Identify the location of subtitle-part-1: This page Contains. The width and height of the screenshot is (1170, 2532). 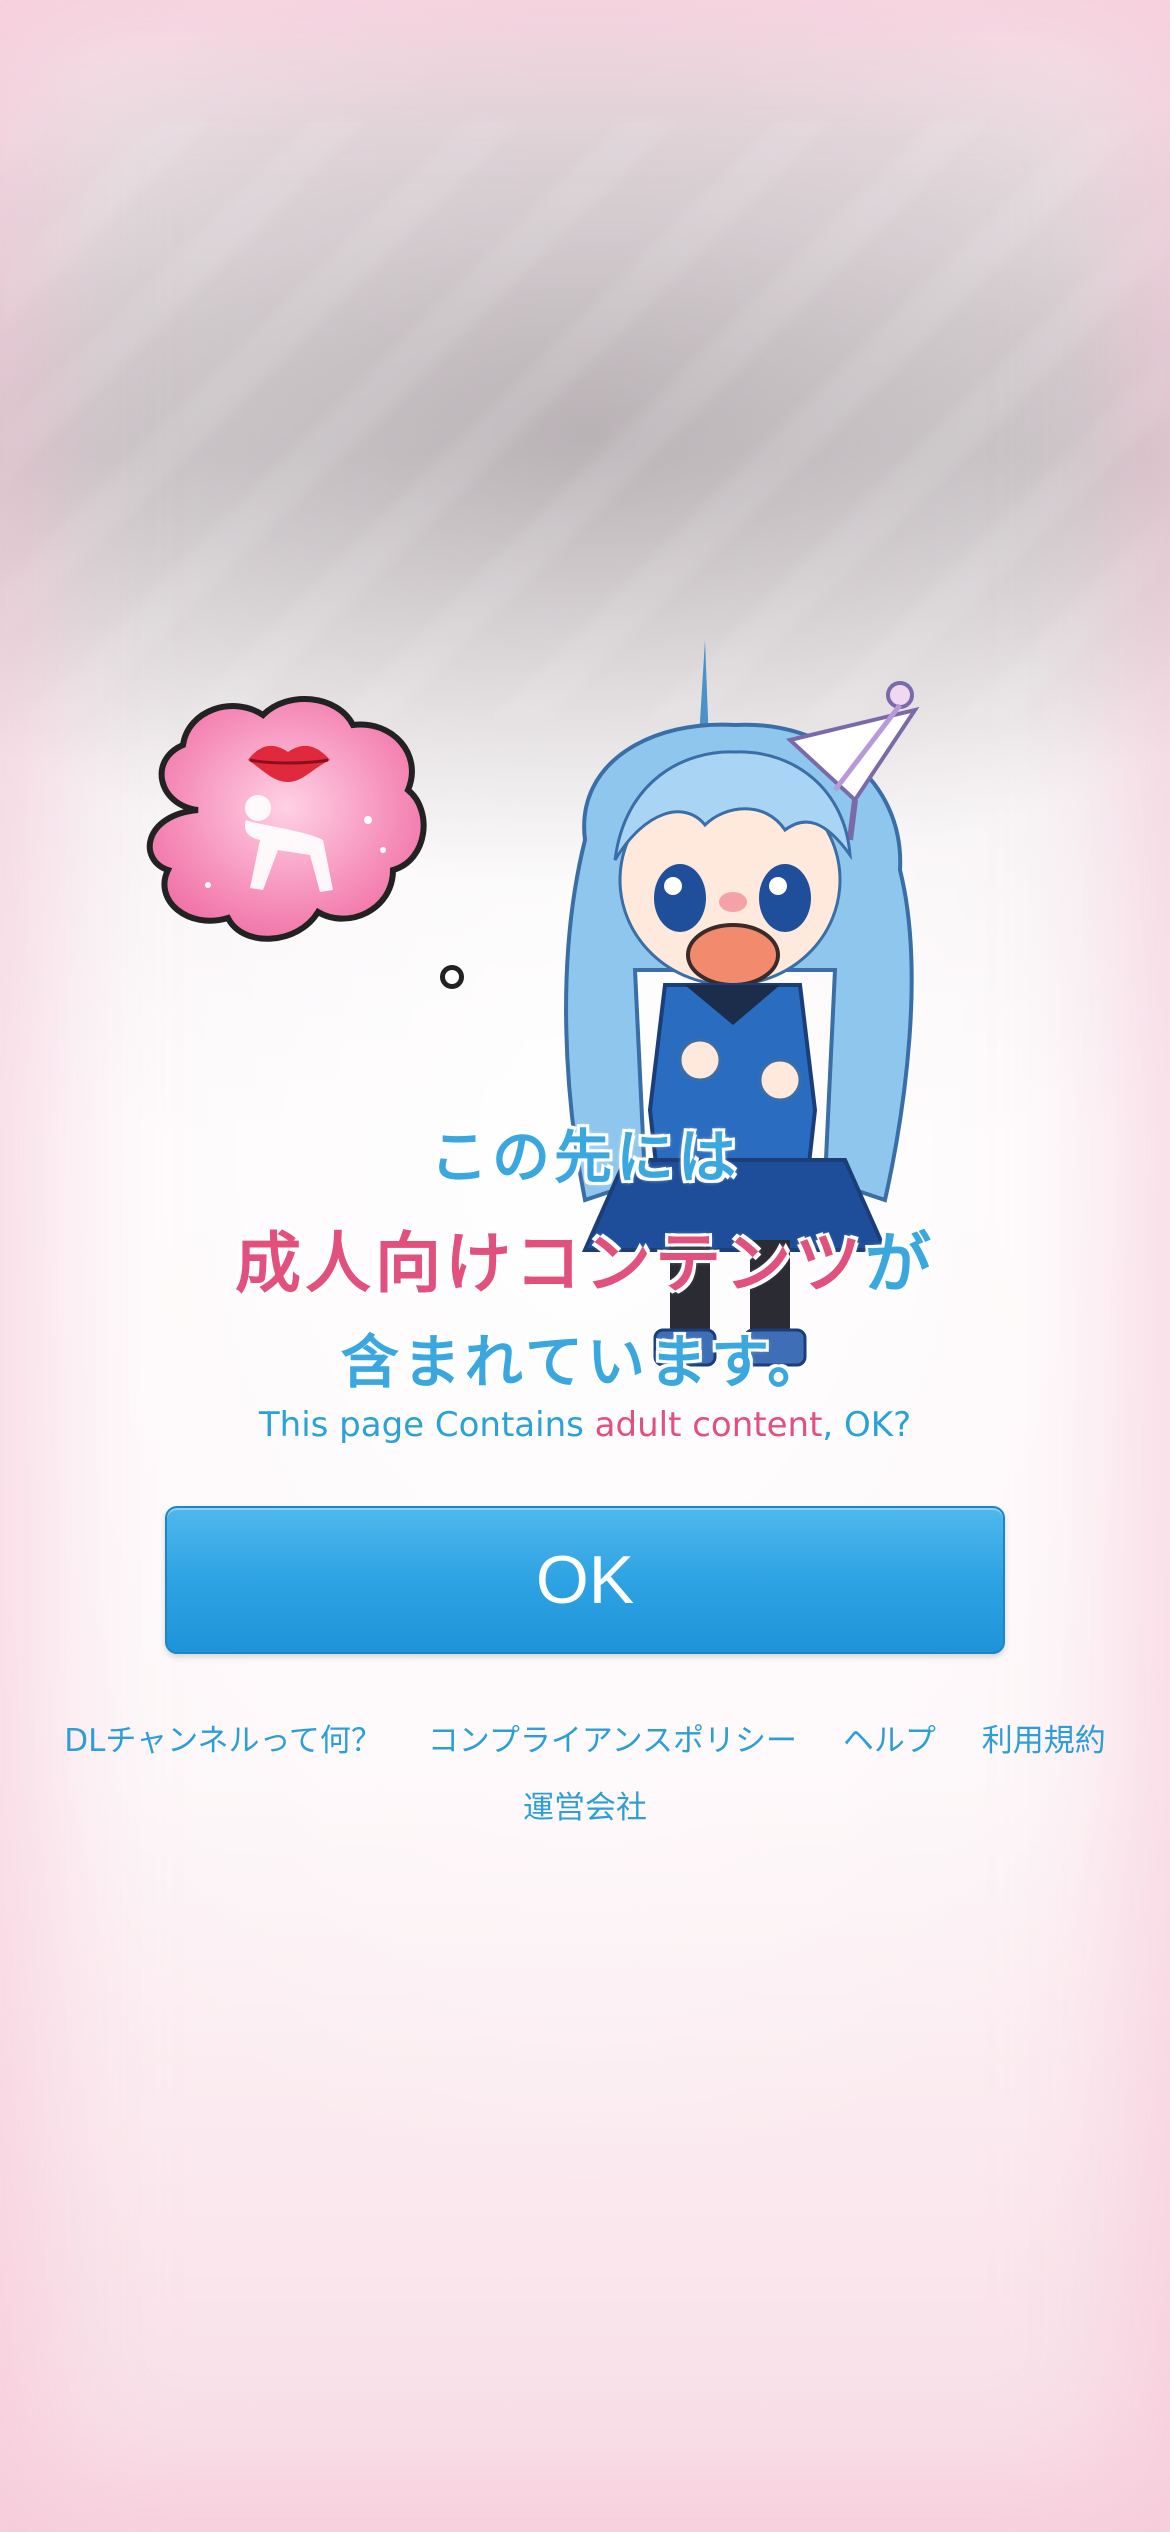
(426, 1425).